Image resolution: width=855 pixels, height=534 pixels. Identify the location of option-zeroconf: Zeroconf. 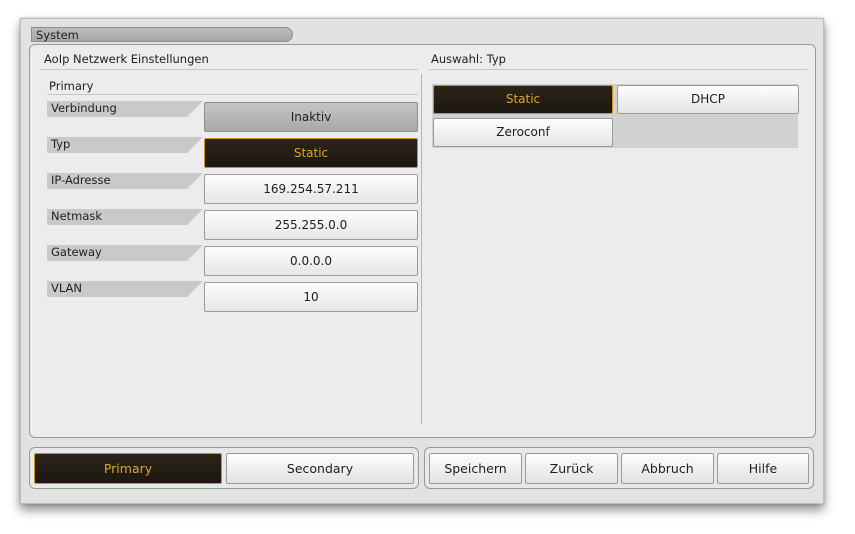
(523, 132).